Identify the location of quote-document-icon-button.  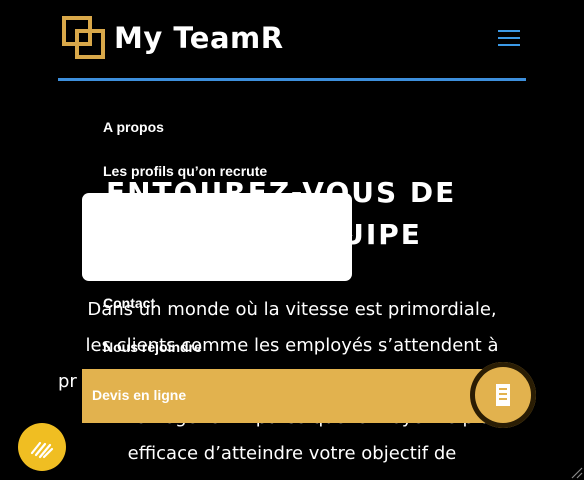
(503, 395).